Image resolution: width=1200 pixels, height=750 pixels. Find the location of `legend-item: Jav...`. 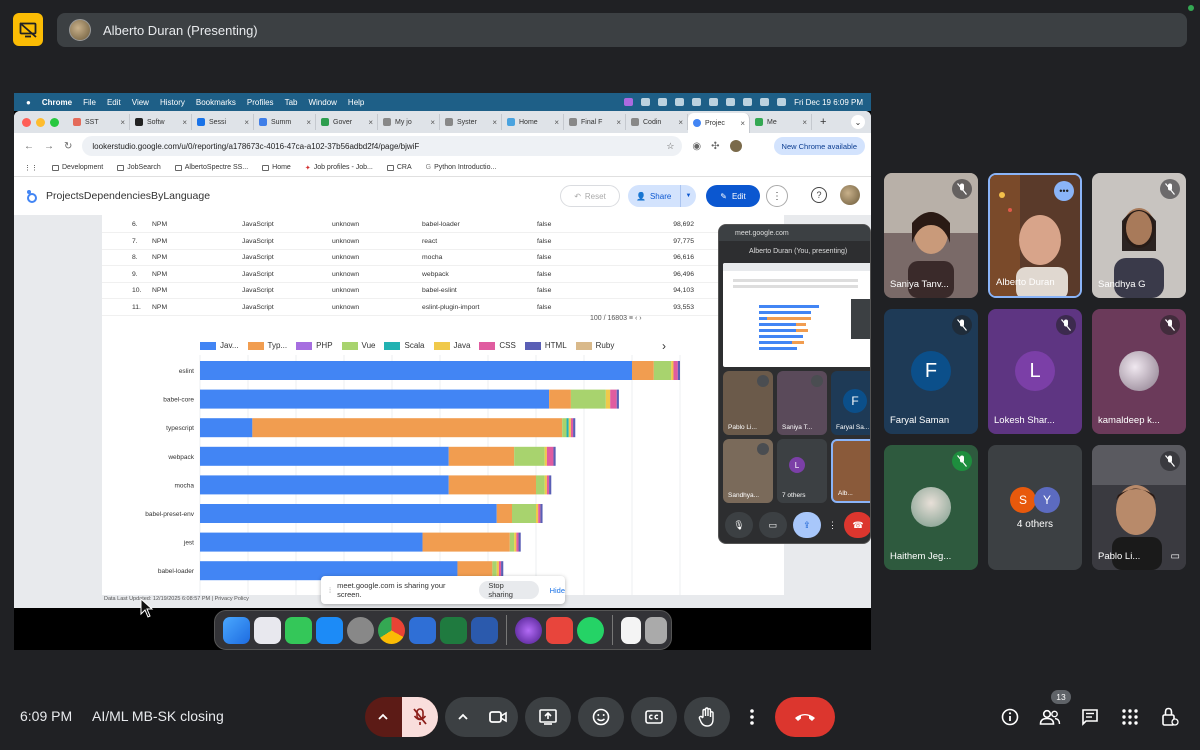

legend-item: Jav... is located at coordinates (219, 345).